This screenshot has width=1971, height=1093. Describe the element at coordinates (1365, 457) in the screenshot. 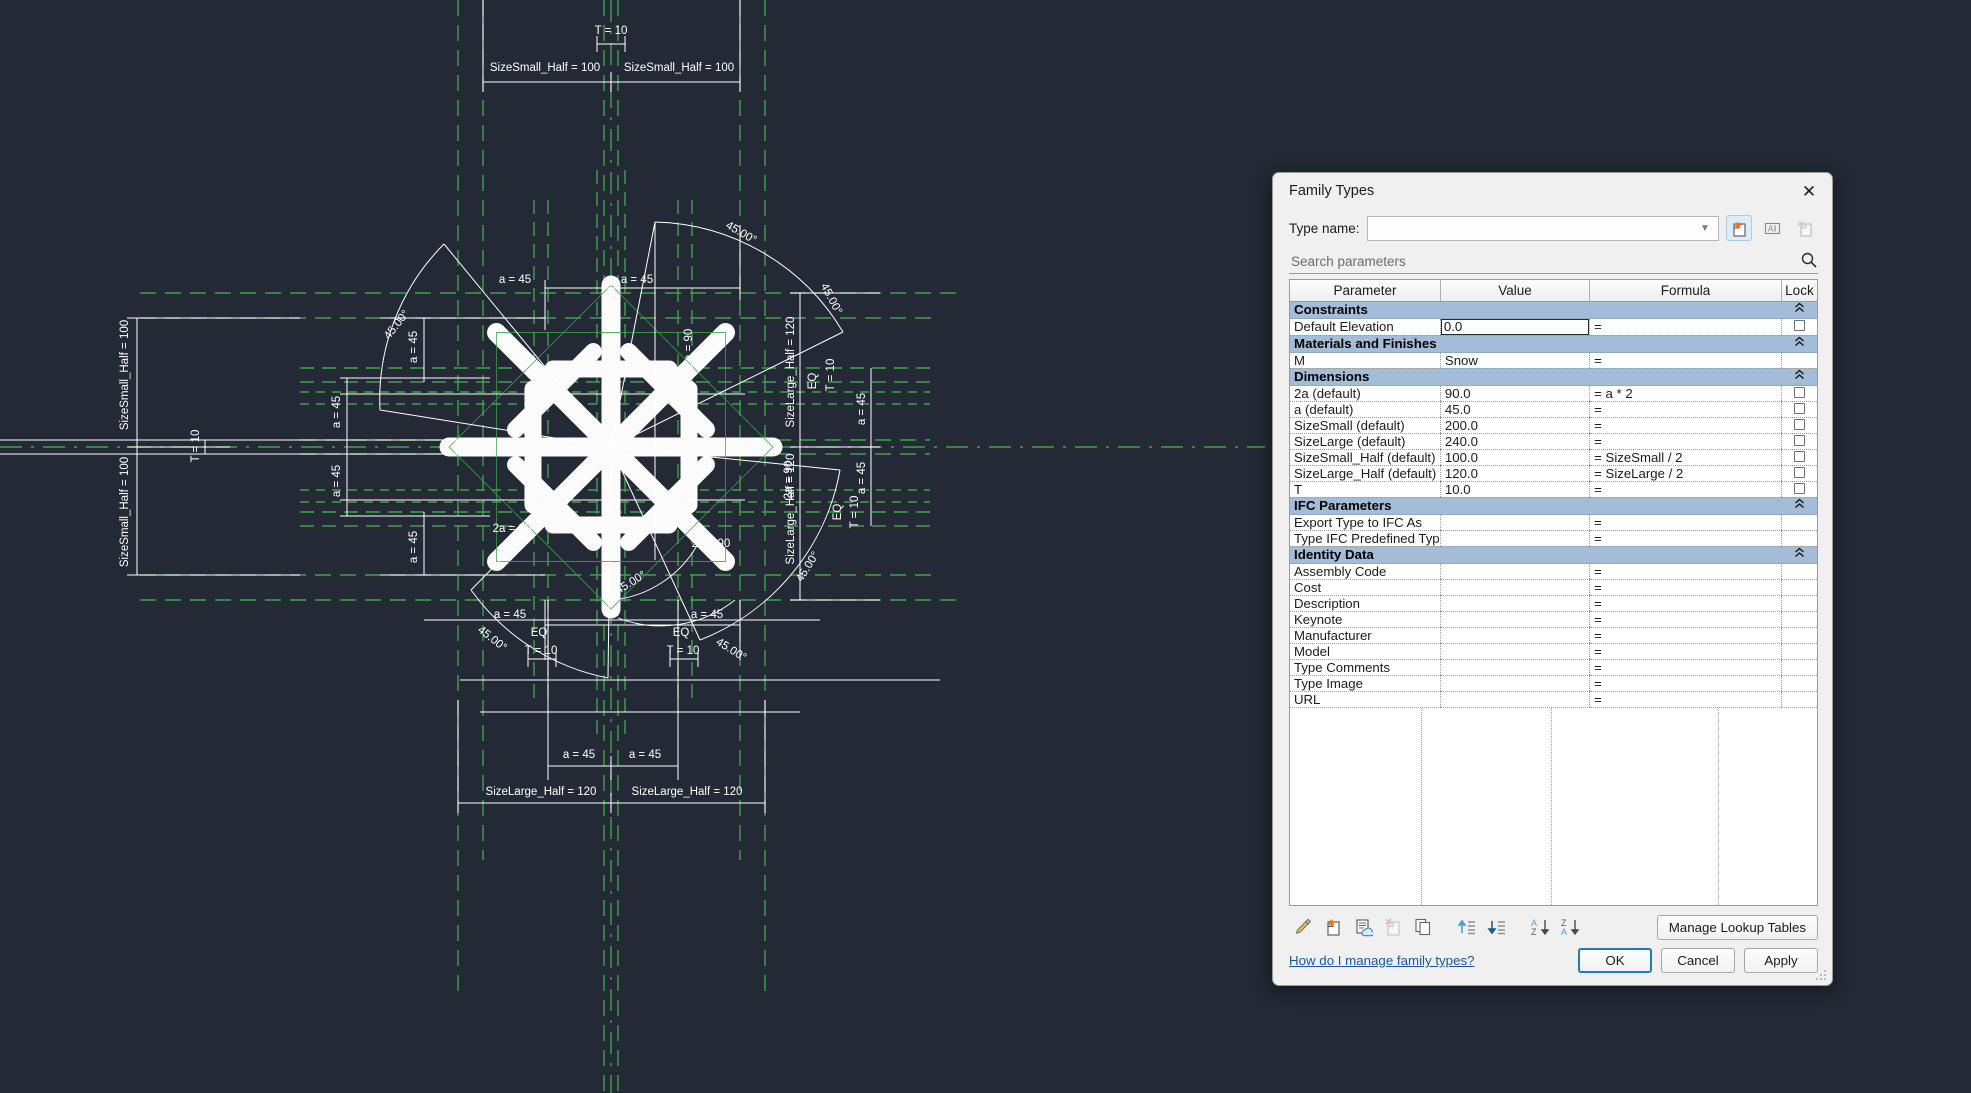

I see `parameter-name-cell: SizeSmall_Half (default)` at that location.